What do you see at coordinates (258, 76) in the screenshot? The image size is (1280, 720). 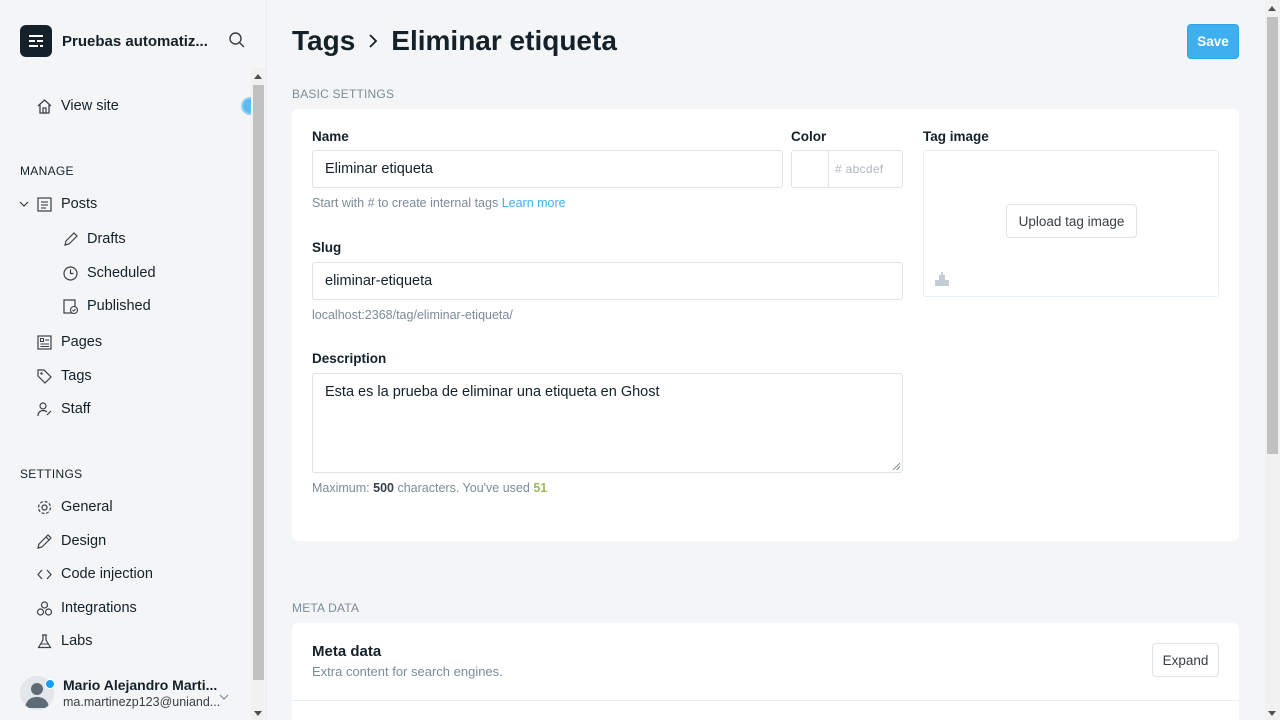 I see `scroll-up-arrow` at bounding box center [258, 76].